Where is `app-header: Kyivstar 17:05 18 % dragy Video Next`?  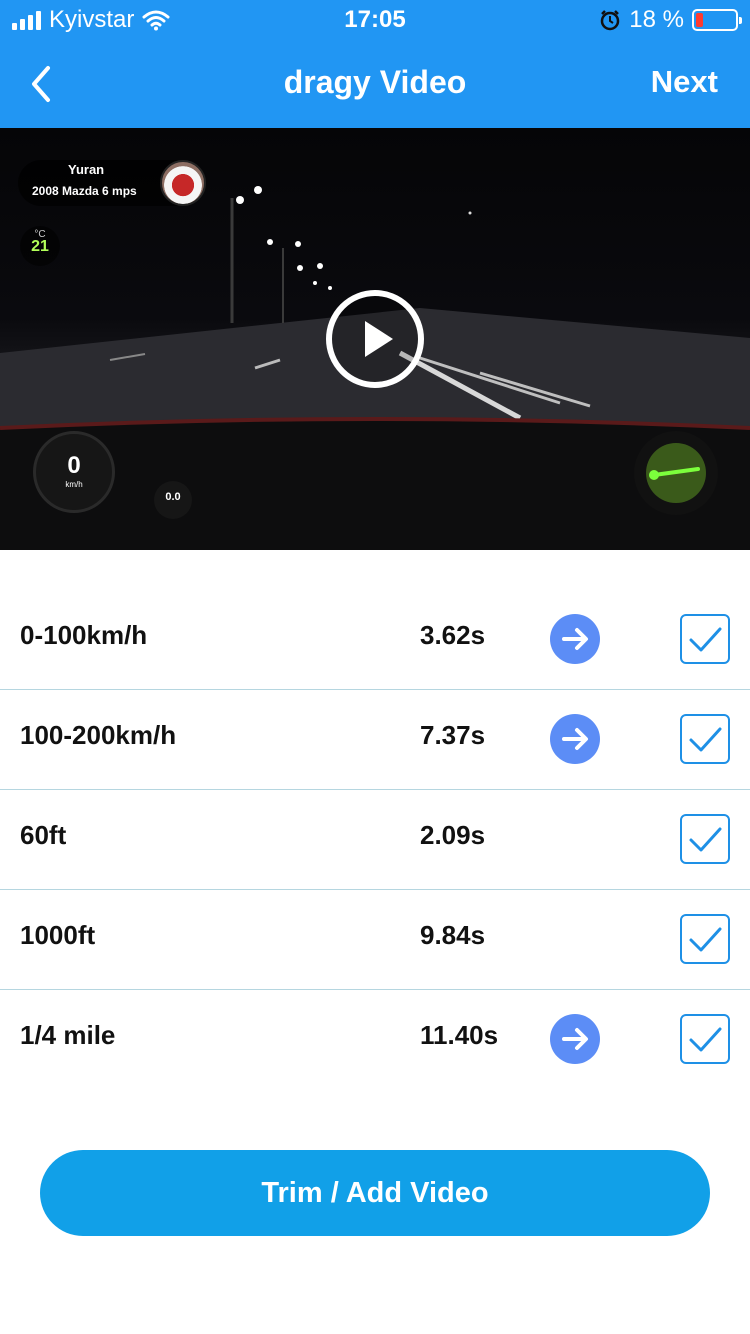 app-header: Kyivstar 17:05 18 % dragy Video Next is located at coordinates (375, 64).